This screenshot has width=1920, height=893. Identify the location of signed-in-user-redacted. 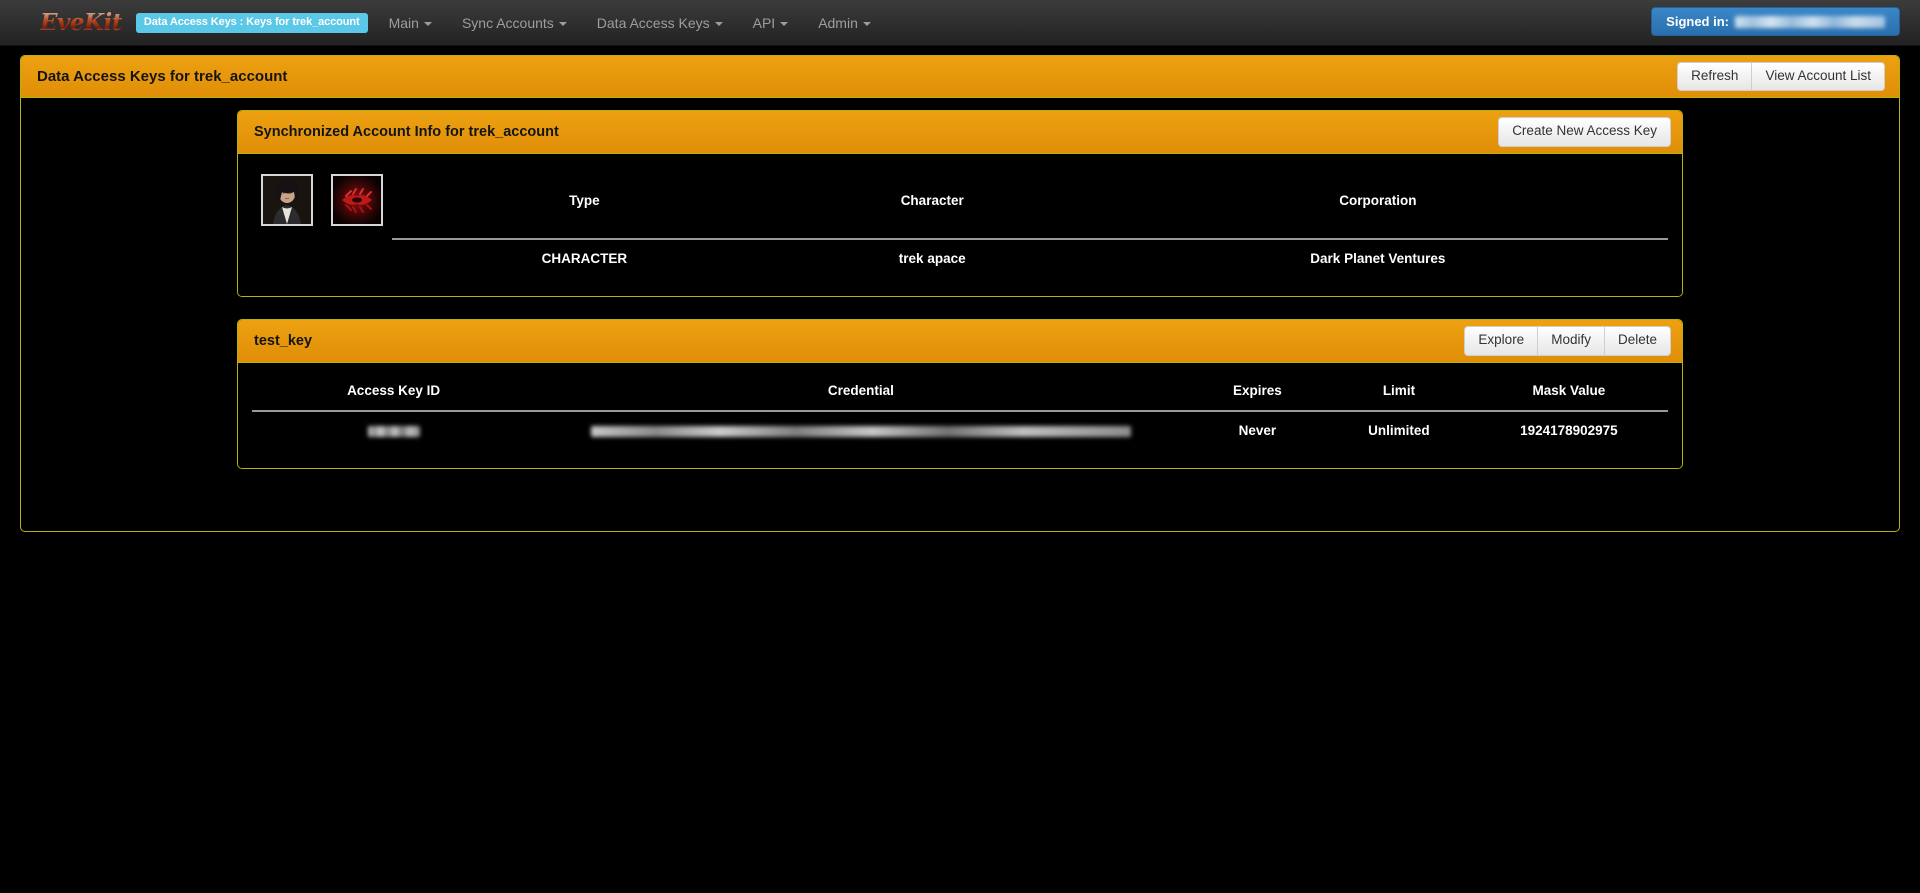
(1810, 21).